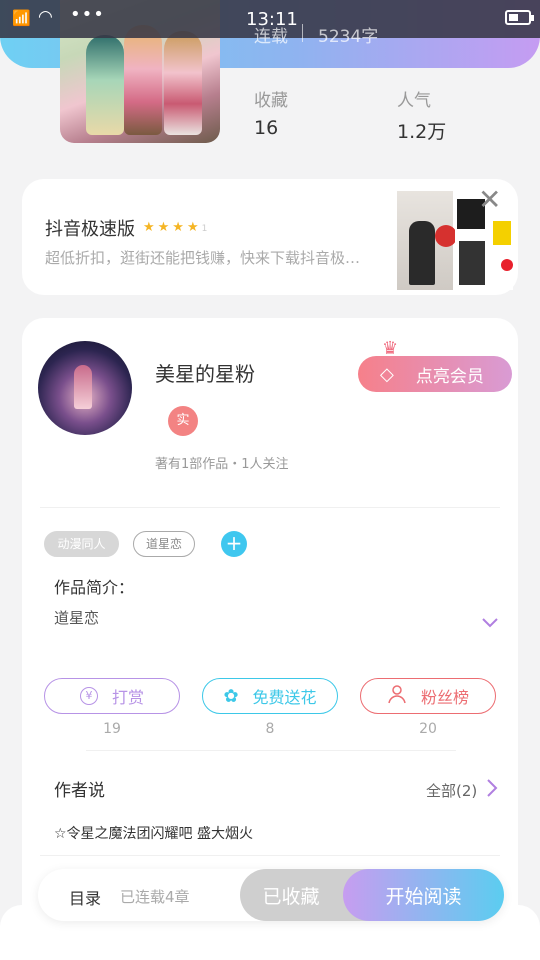  Describe the element at coordinates (234, 544) in the screenshot. I see `add-tag-button: +` at that location.